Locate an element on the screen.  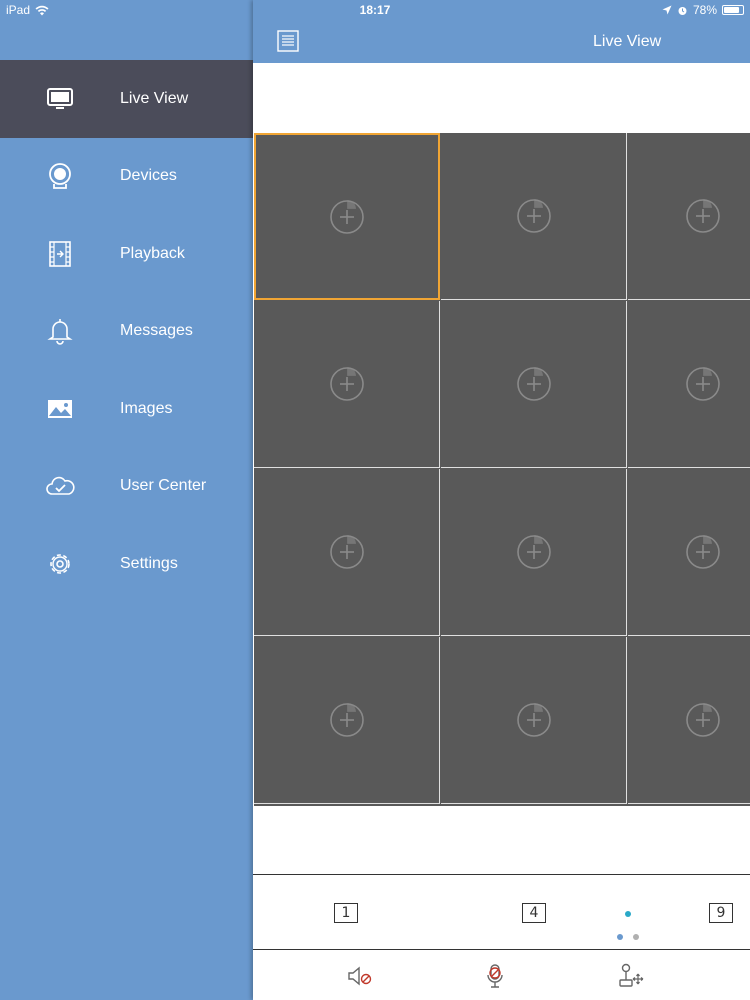
page-dot-active is located at coordinates (620, 937).